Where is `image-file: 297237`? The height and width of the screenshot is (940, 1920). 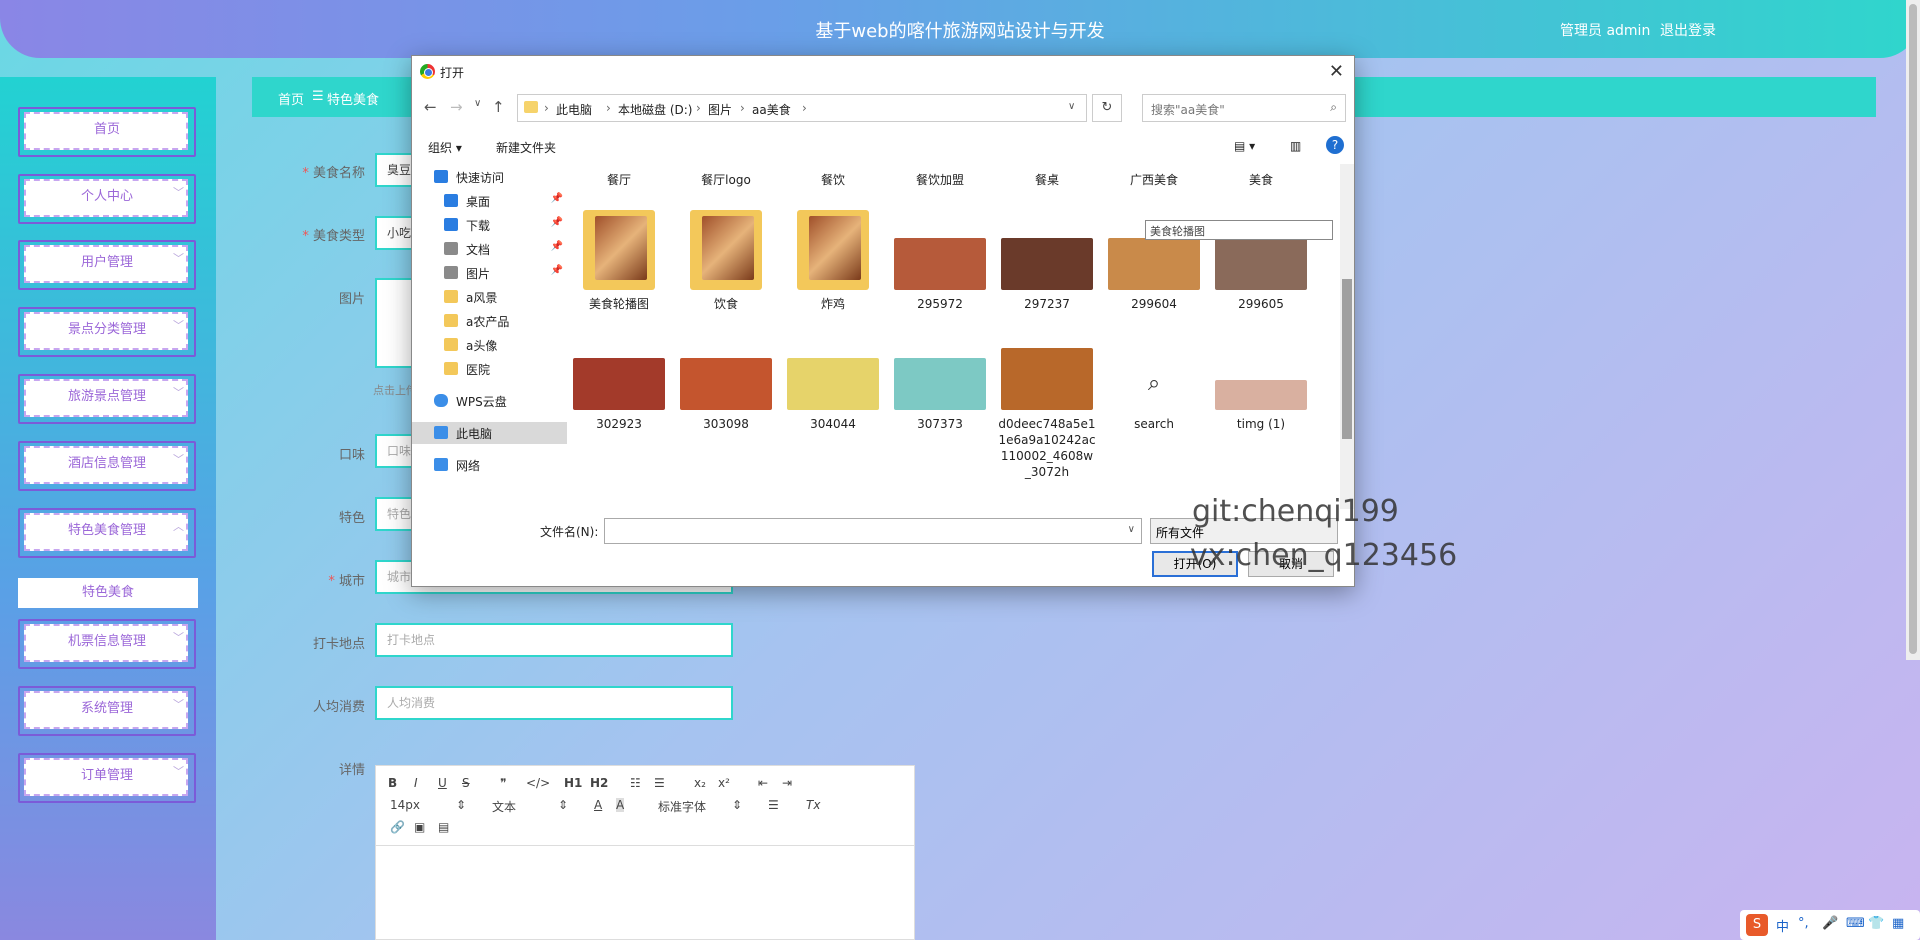 image-file: 297237 is located at coordinates (1047, 275).